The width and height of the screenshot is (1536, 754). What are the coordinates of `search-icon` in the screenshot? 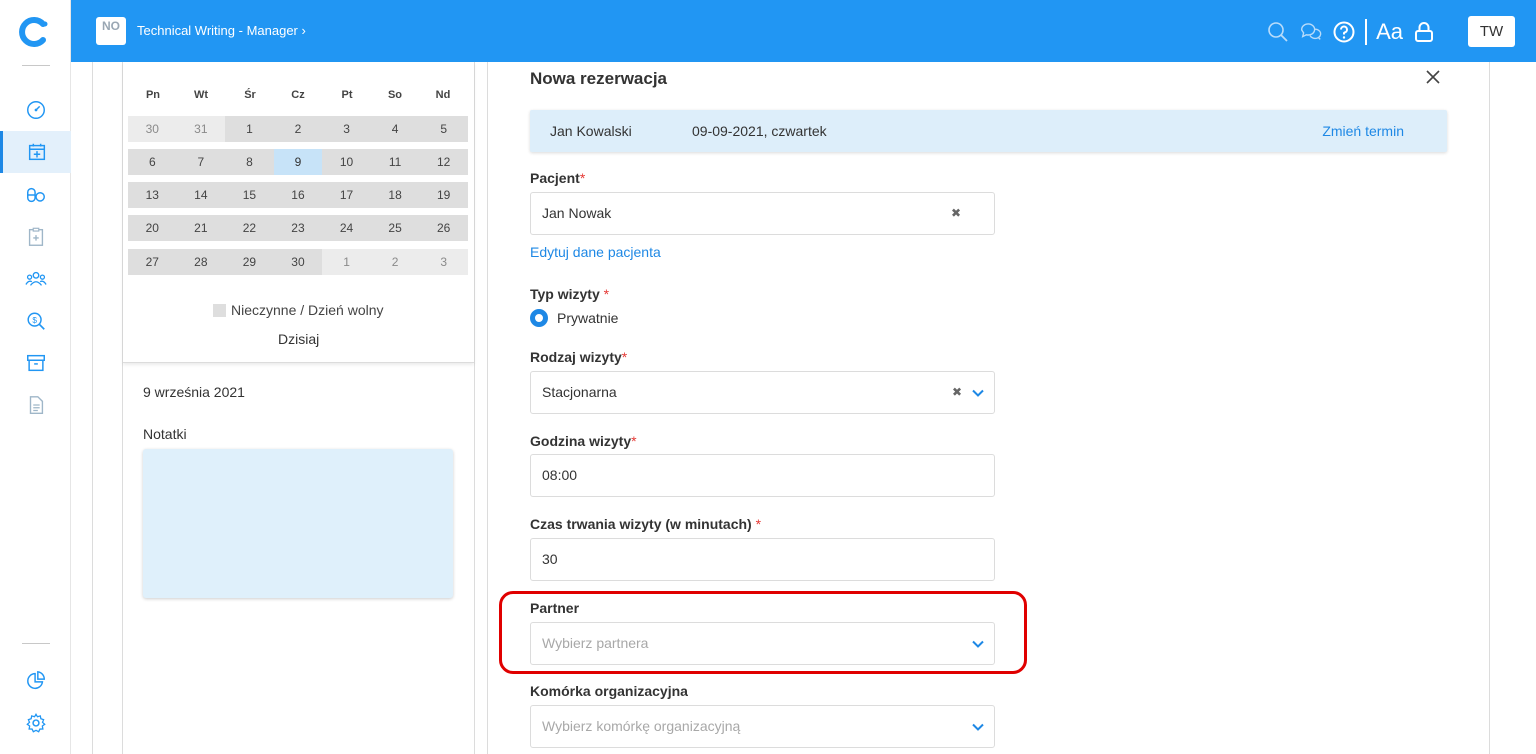 It's located at (1278, 32).